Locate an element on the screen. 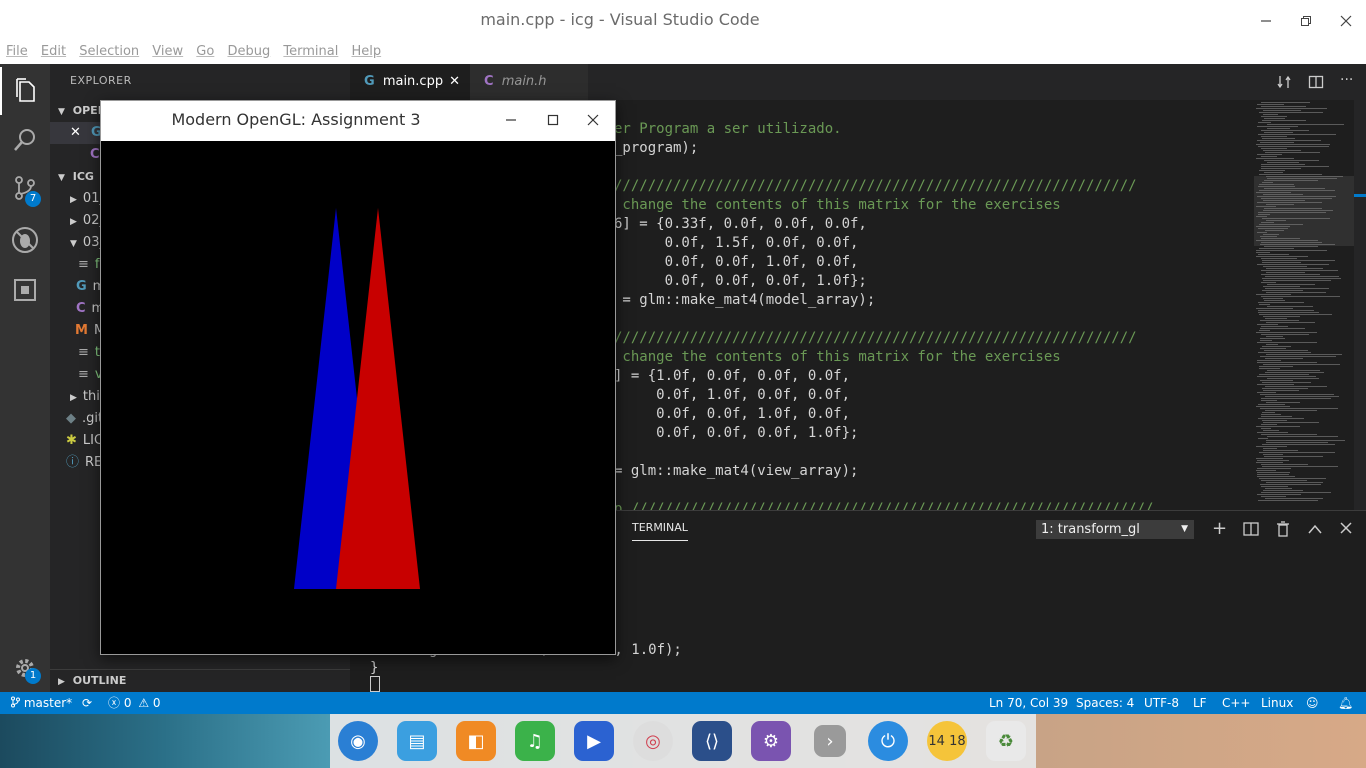 This screenshot has height=768, width=1366. file-manager-icon: ▤ is located at coordinates (417, 741).